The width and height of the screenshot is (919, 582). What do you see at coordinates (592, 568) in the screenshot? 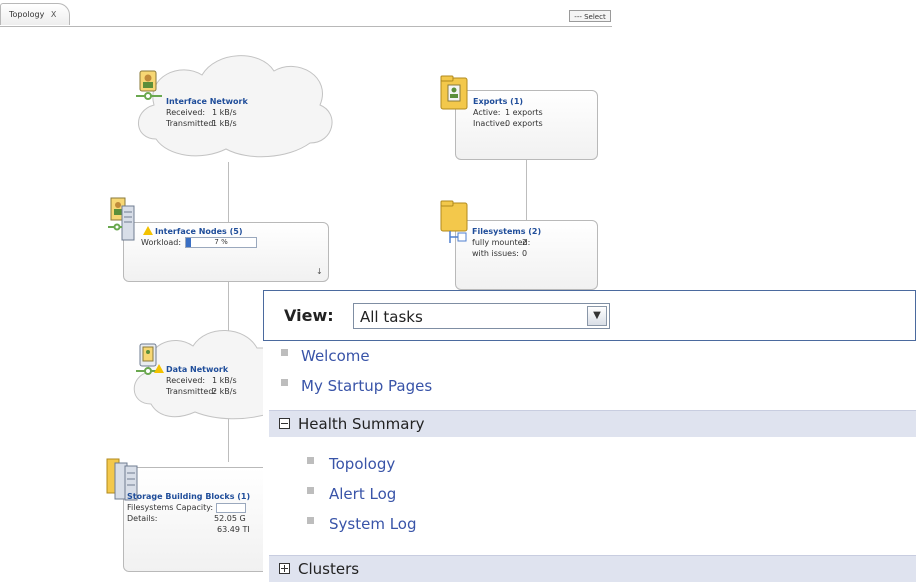
I see `section-clusters: Clusters` at bounding box center [592, 568].